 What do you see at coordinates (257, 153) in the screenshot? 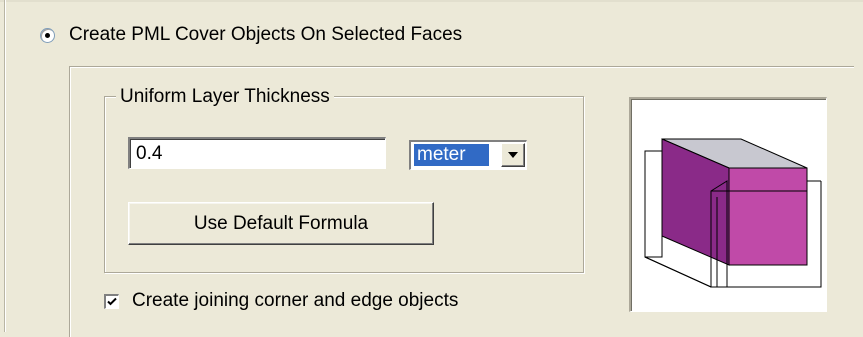
I see `thickness-input` at bounding box center [257, 153].